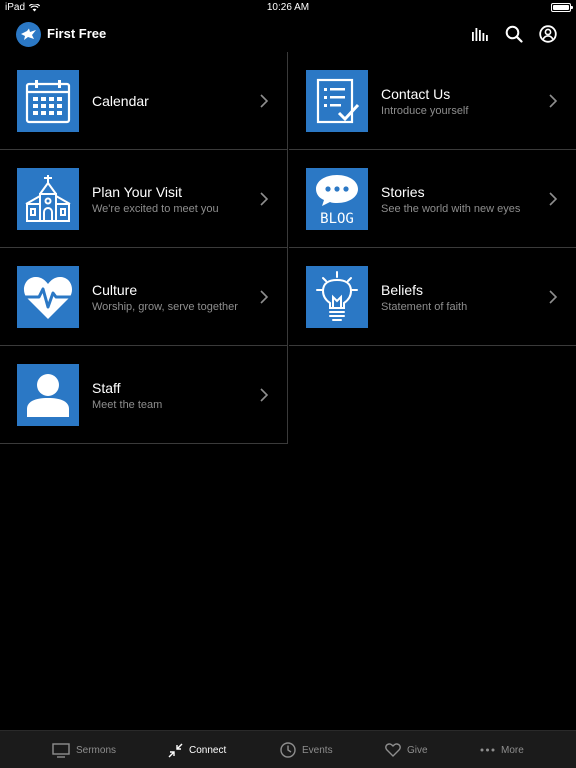 The image size is (576, 768). I want to click on dove-logo-icon, so click(28, 34).